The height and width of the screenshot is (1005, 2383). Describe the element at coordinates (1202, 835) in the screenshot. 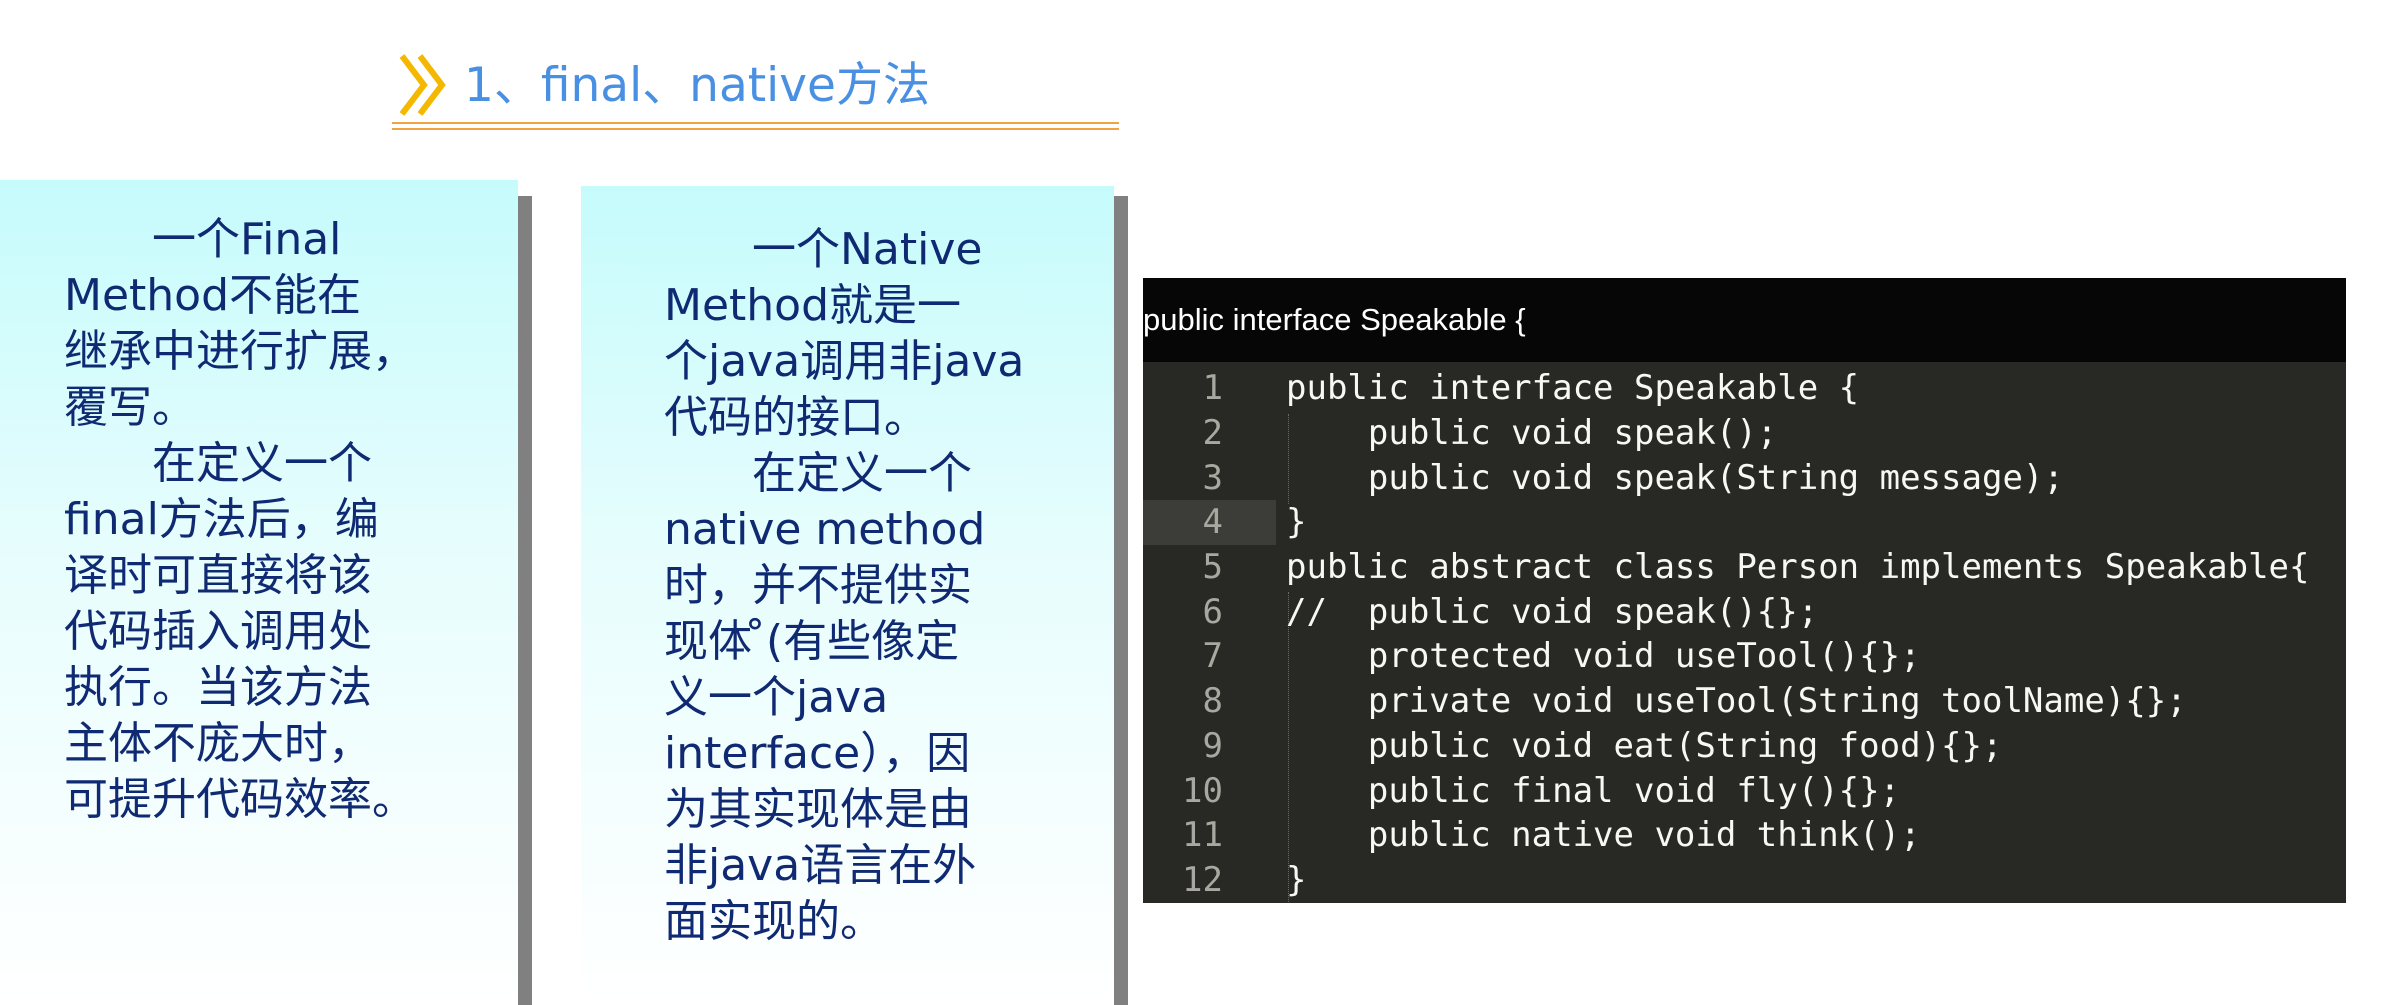

I see `line-number: 11` at that location.